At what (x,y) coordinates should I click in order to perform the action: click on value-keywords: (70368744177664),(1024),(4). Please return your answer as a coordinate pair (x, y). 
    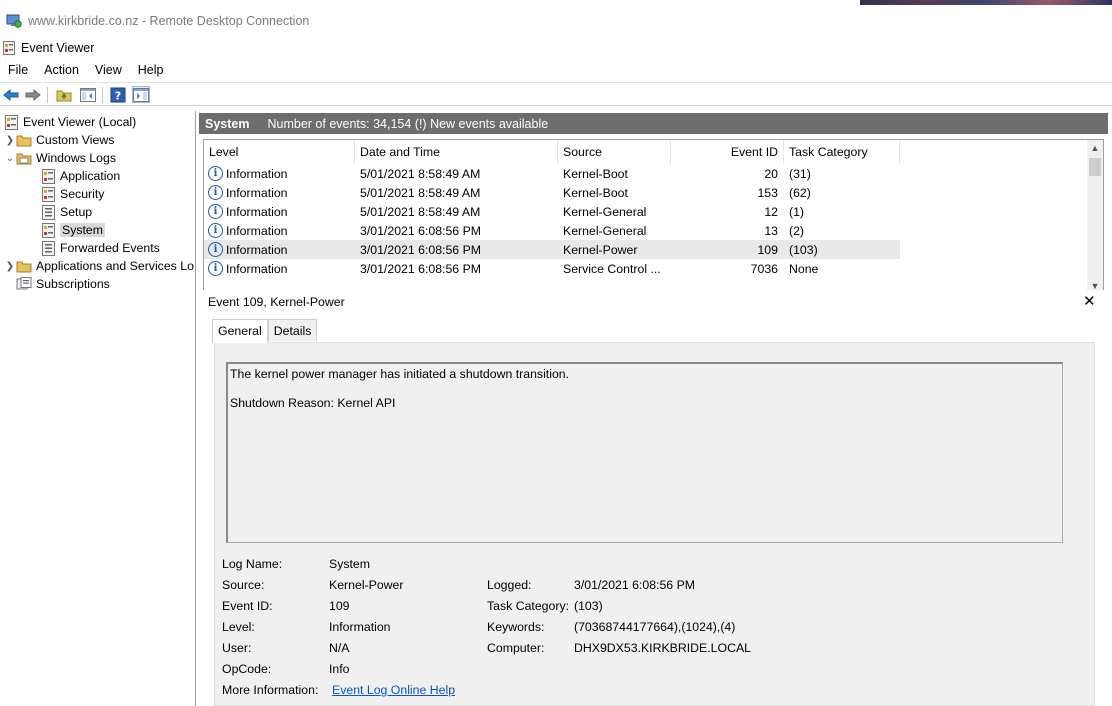
    Looking at the image, I should click on (655, 627).